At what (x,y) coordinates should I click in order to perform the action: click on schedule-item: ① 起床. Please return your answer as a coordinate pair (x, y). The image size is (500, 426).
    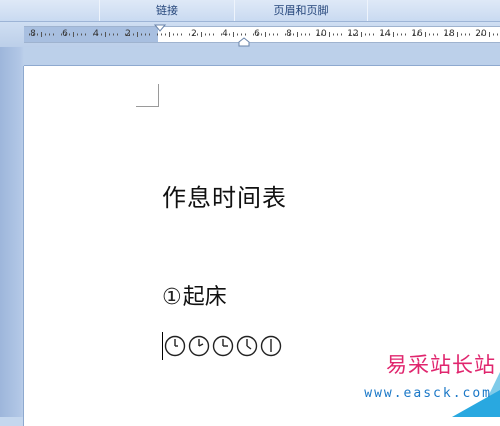
    Looking at the image, I should click on (194, 298).